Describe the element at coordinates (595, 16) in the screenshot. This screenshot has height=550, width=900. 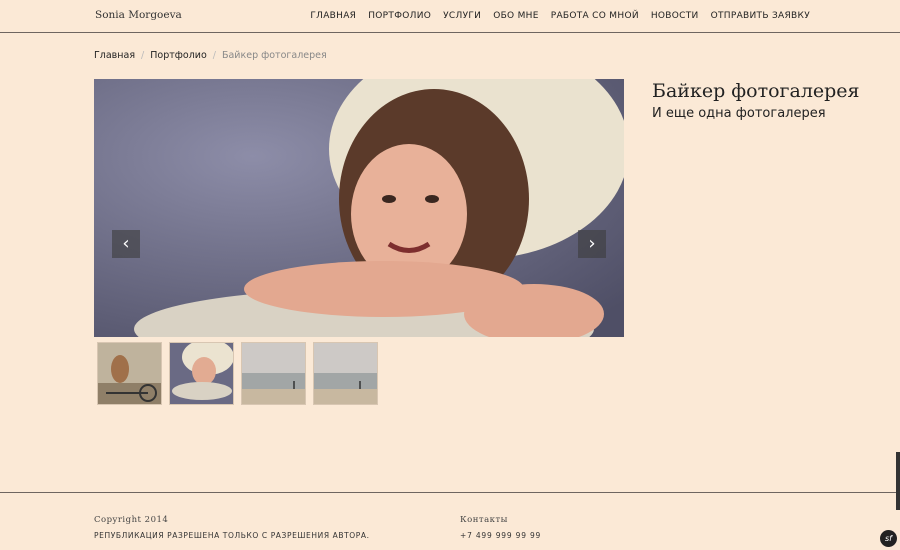
I see `nav-work-with-me: РАБОТА СО МНОЙ` at that location.